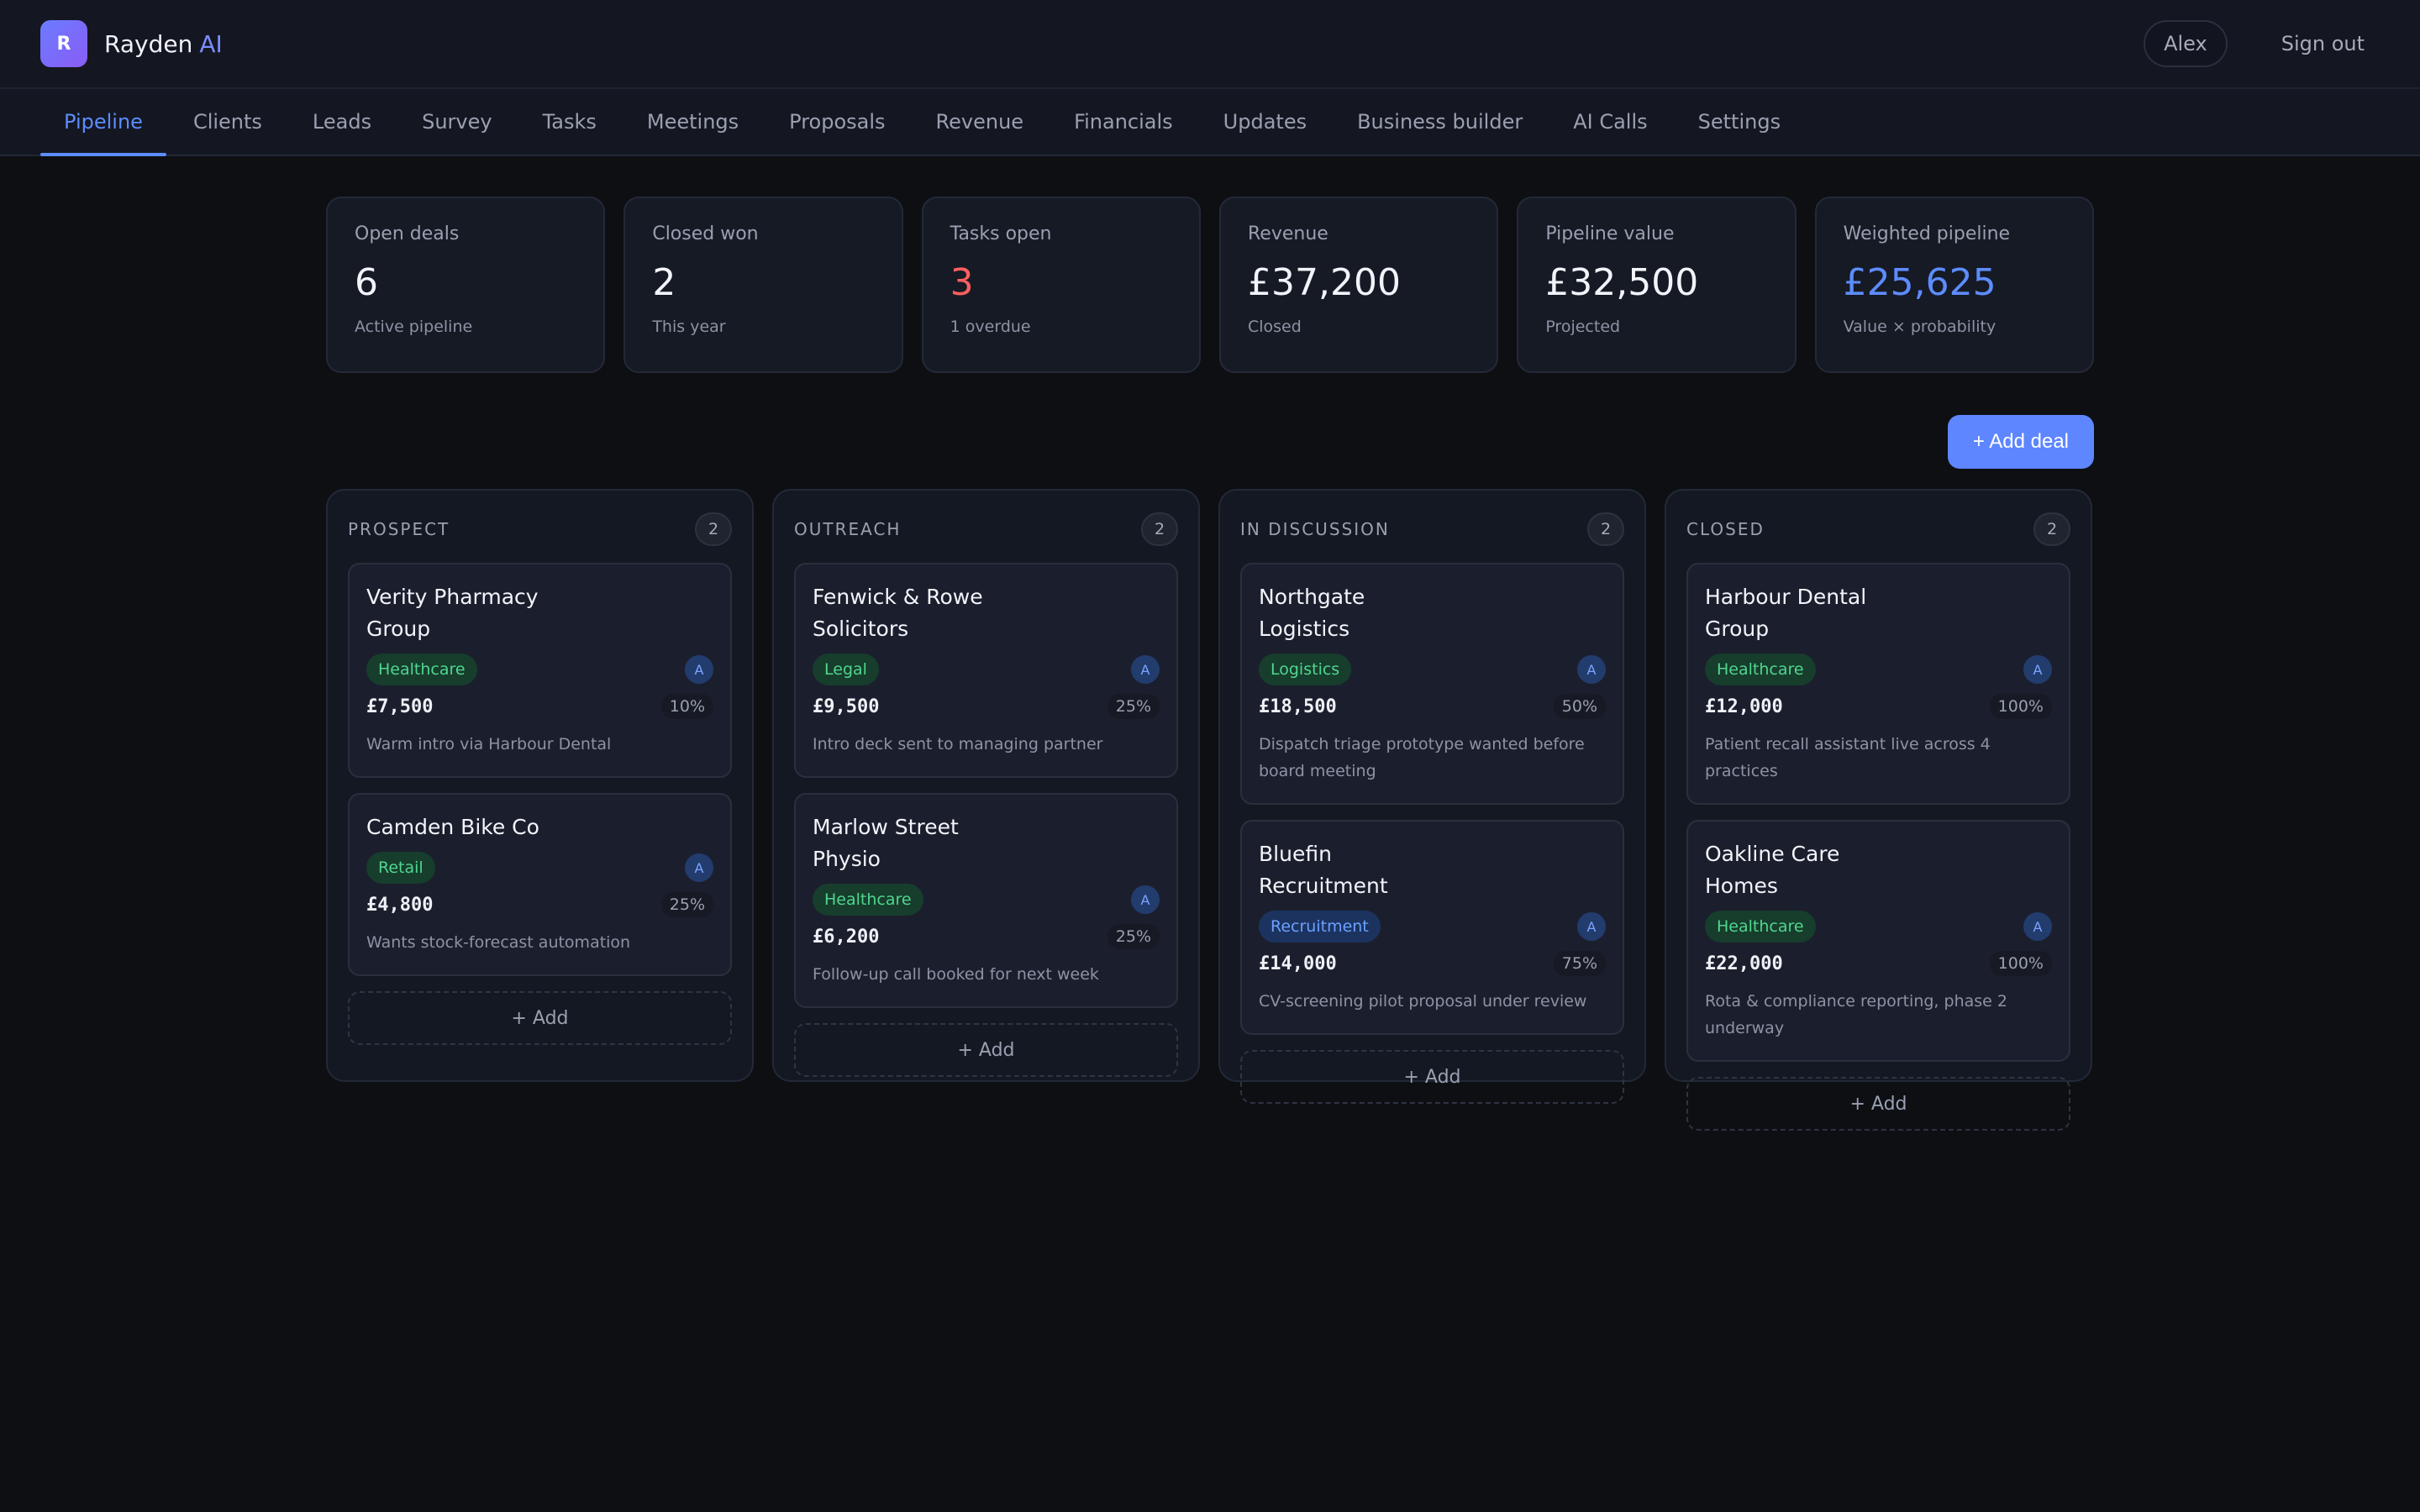 This screenshot has width=2420, height=1512. I want to click on brand: R Rayden AI, so click(131, 43).